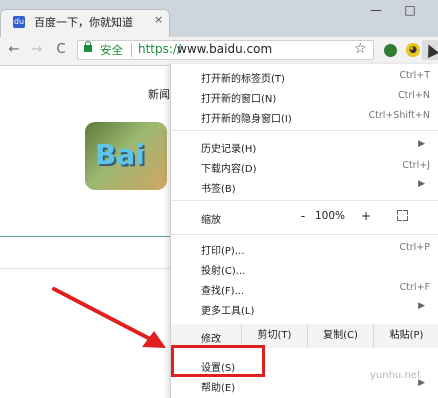  Describe the element at coordinates (414, 247) in the screenshot. I see `menu-item-shortcut: Ctrl+P` at that location.